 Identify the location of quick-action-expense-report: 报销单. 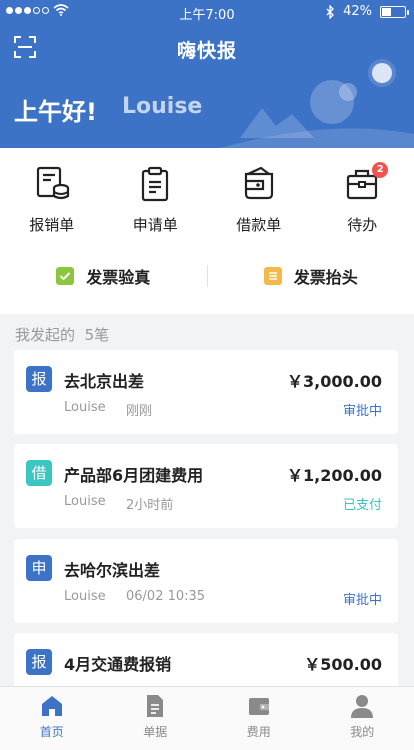
(52, 199).